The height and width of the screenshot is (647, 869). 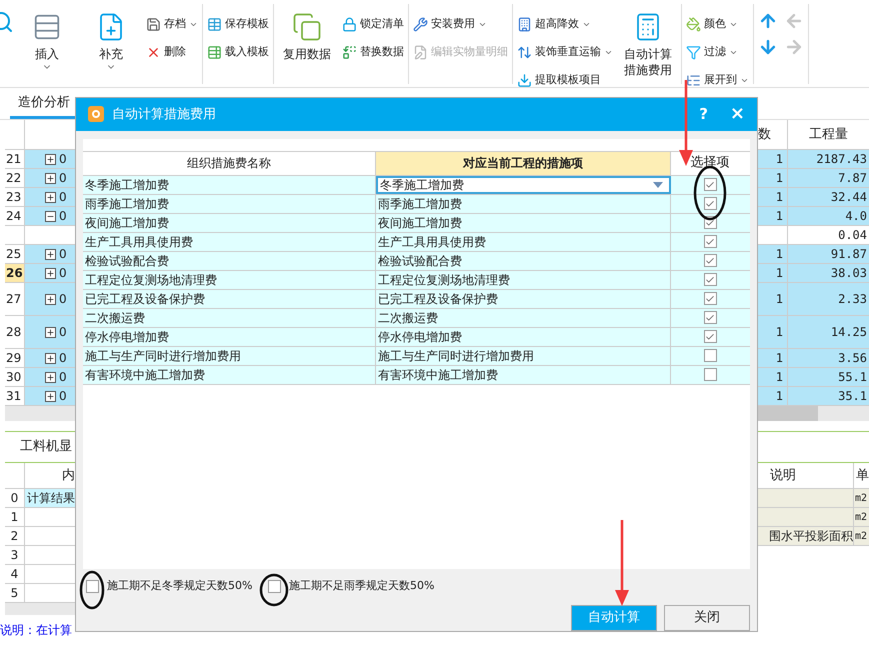 I want to click on table-cell-text: 7.87, so click(x=852, y=178).